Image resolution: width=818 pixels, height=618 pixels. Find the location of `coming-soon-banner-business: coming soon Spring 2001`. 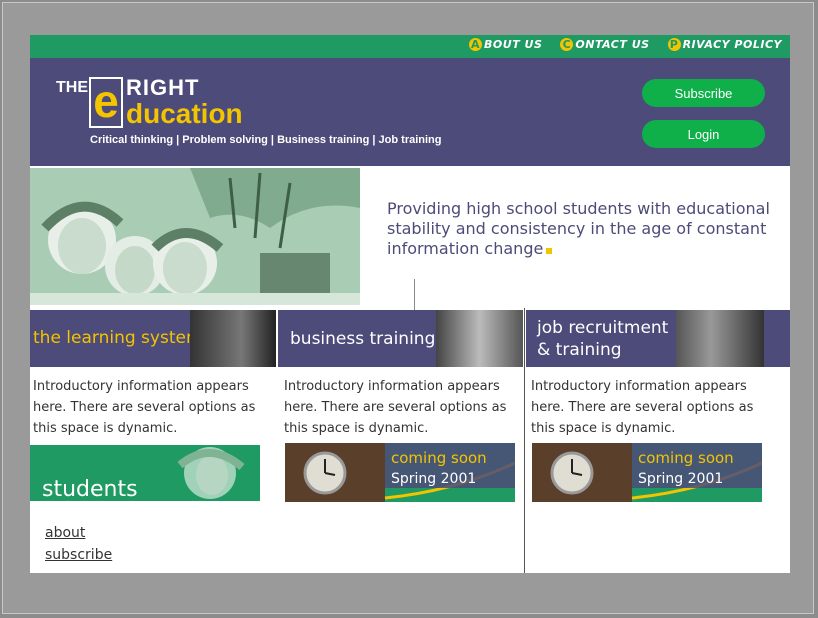

coming-soon-banner-business: coming soon Spring 2001 is located at coordinates (400, 472).